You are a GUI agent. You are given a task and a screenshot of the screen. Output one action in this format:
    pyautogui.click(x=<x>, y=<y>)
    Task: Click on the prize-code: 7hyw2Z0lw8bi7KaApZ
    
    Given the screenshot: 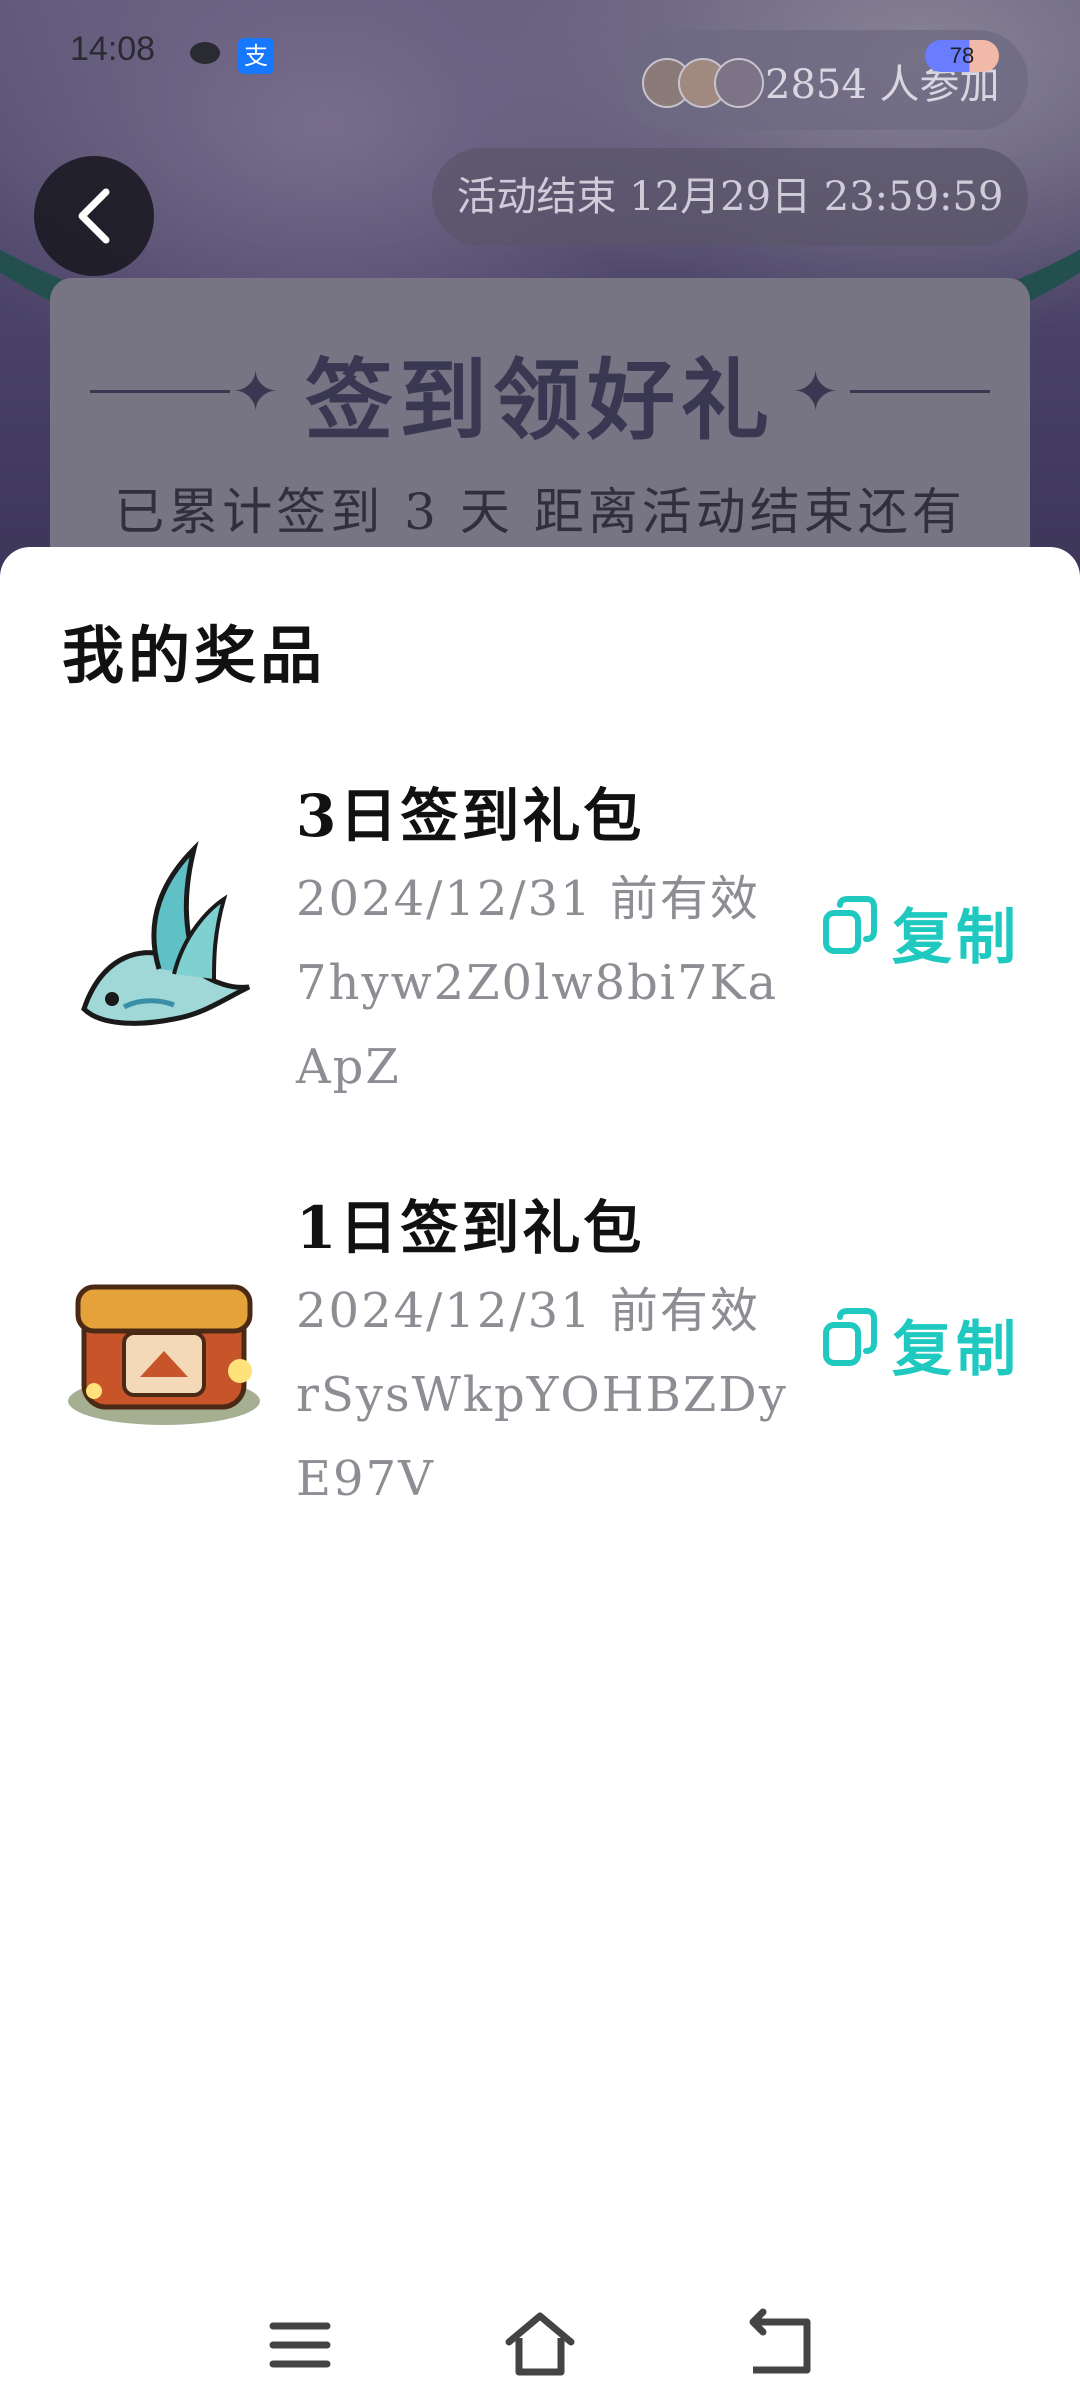 What is the action you would take?
    pyautogui.click(x=537, y=1025)
    